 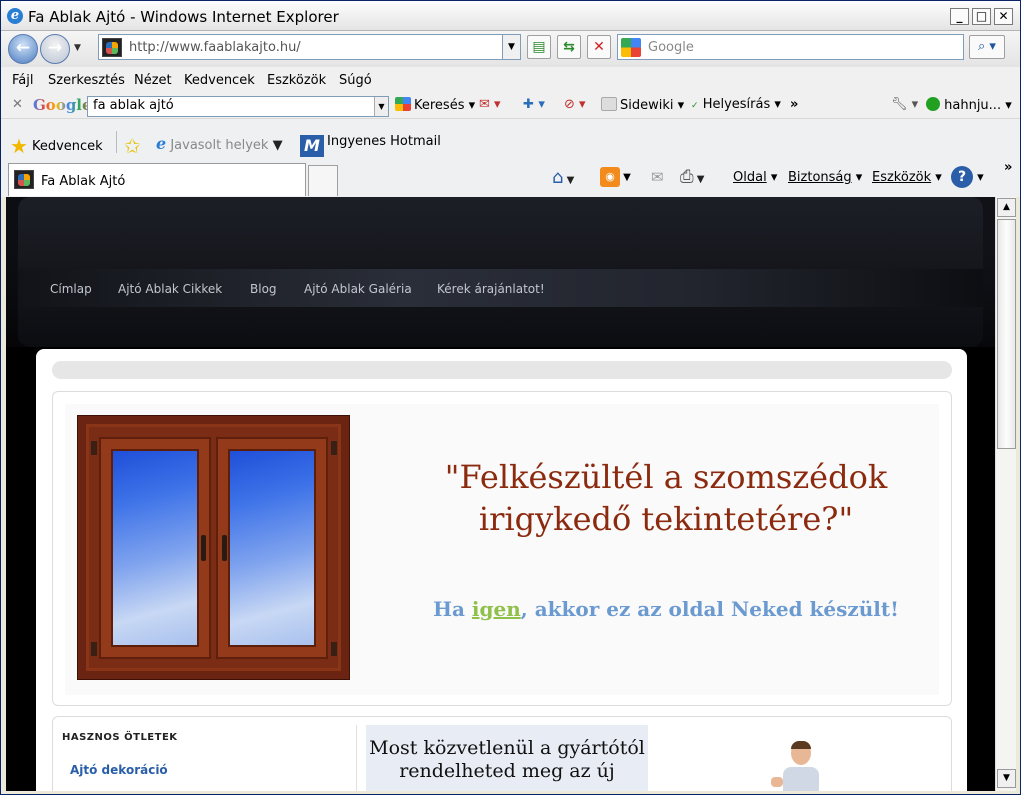 I want to click on url-input: http://www.faablakajto.hu/, so click(x=215, y=47).